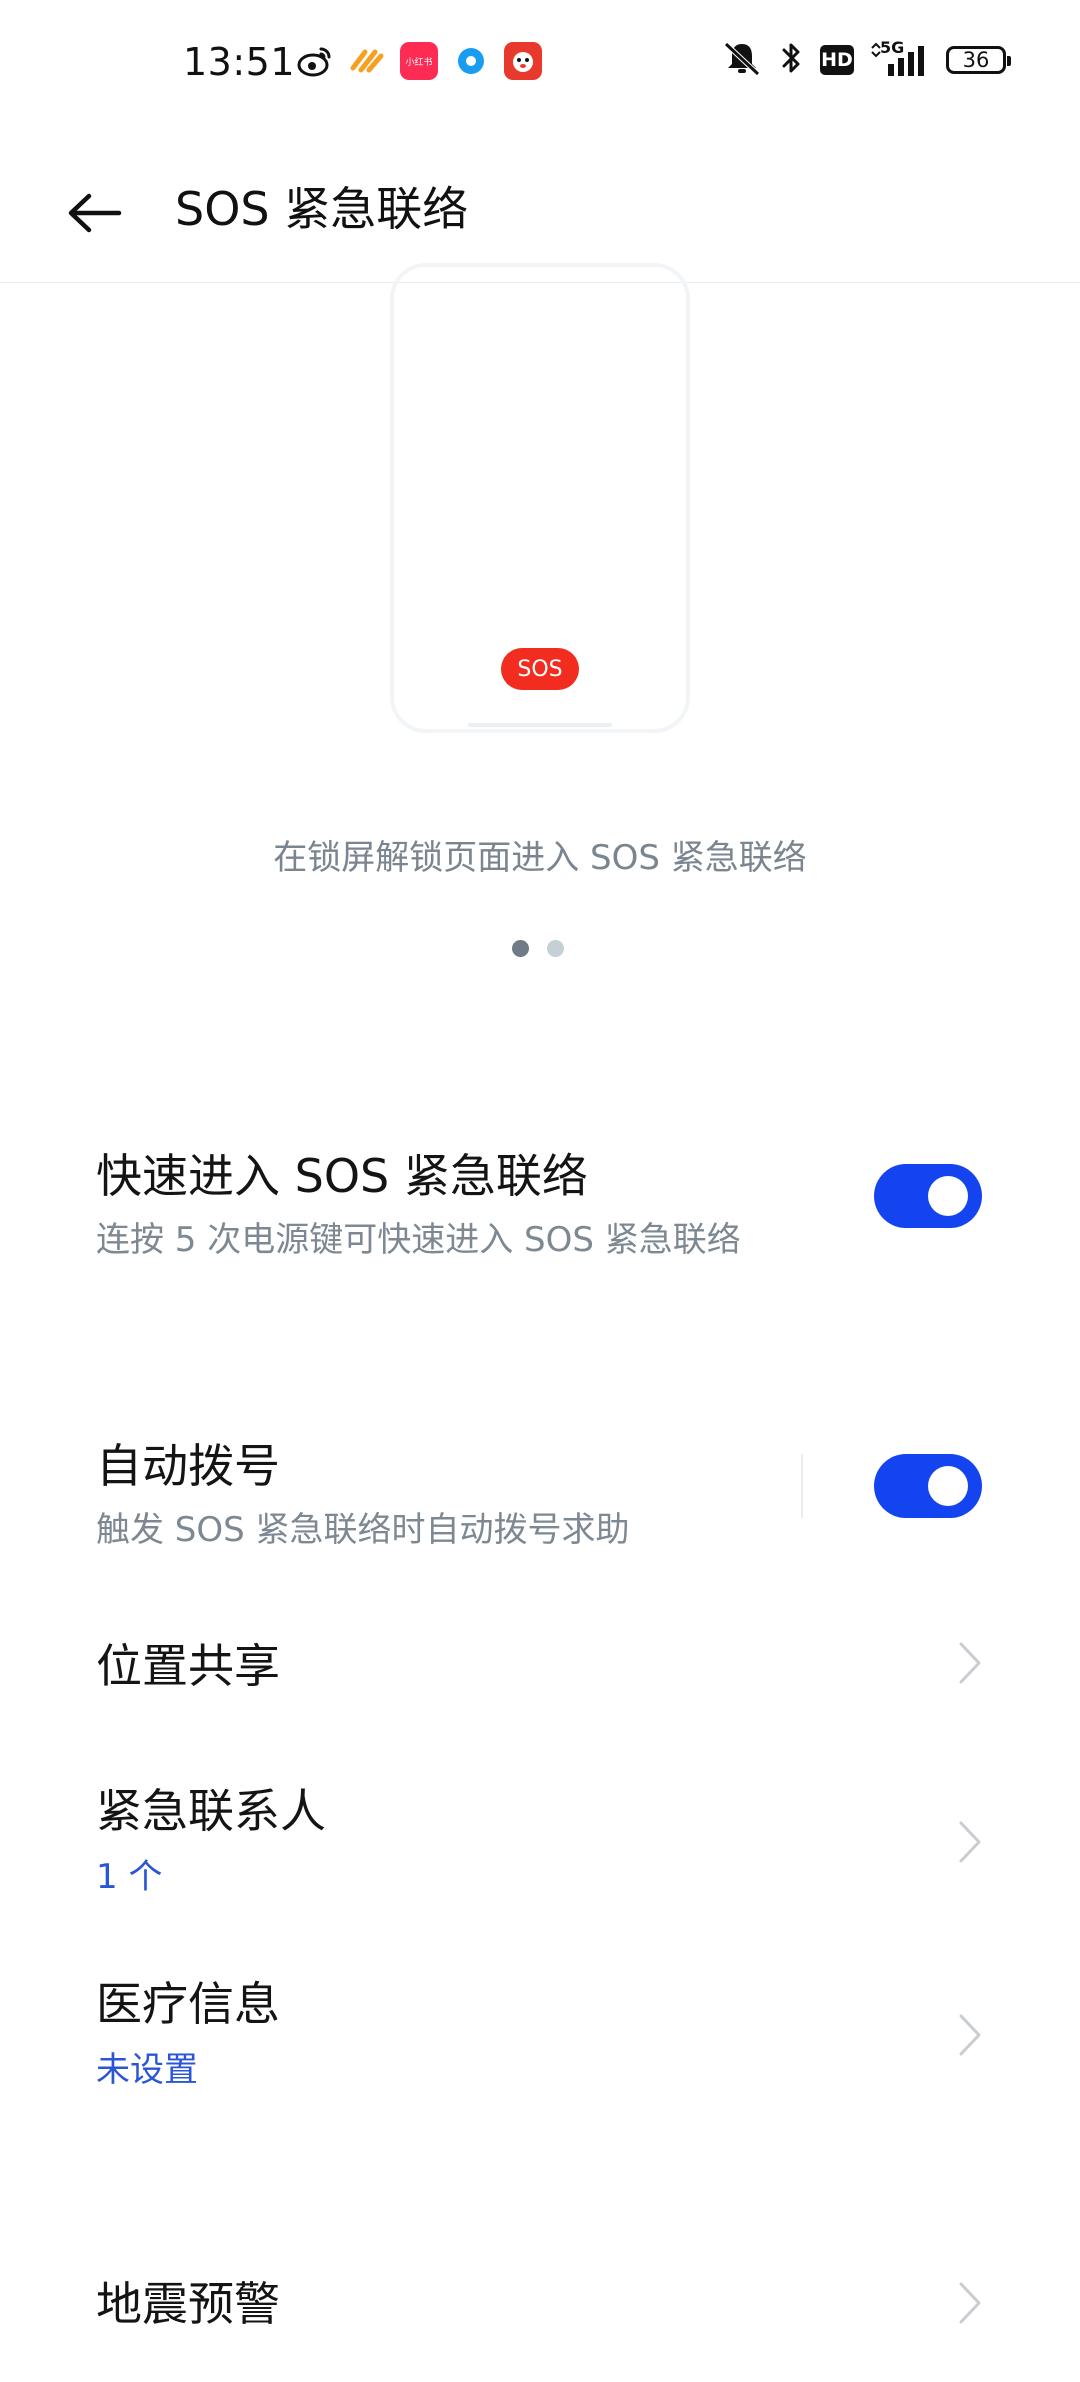 The image size is (1080, 2382). What do you see at coordinates (418, 1240) in the screenshot?
I see `setting-subtitle: 连按 5 次电源键可快速进入 SOS 紧急联络` at bounding box center [418, 1240].